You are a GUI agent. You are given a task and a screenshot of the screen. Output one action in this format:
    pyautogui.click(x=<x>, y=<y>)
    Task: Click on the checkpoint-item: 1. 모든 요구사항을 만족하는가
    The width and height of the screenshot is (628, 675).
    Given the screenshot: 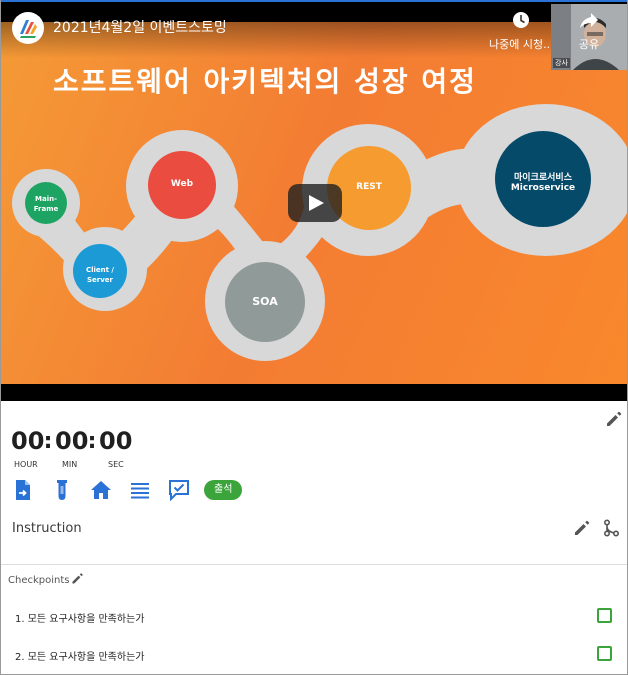 What is the action you would take?
    pyautogui.click(x=80, y=619)
    